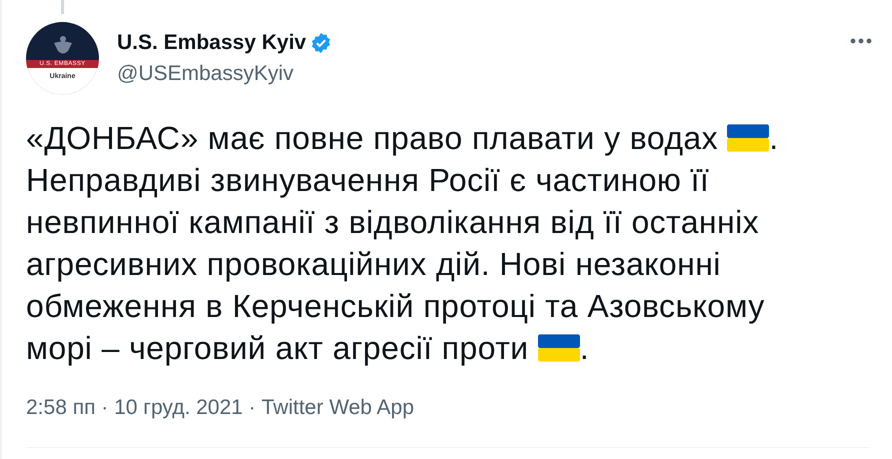  I want to click on tweet-text: невпинної кампанії з відволікання від її останніх, so click(392, 222).